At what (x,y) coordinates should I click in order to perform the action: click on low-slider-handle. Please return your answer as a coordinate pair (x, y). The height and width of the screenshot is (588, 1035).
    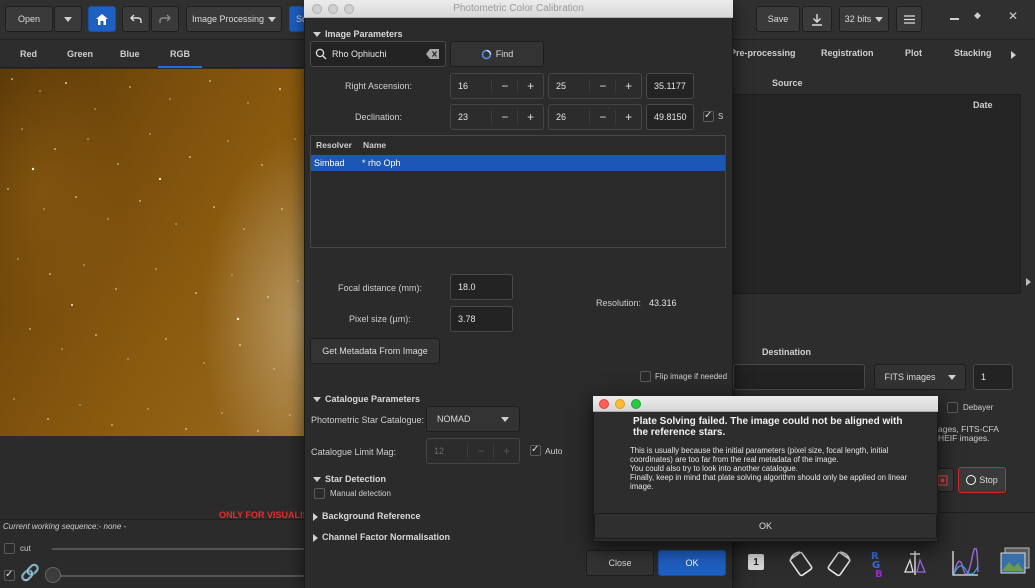
    Looking at the image, I should click on (53, 575).